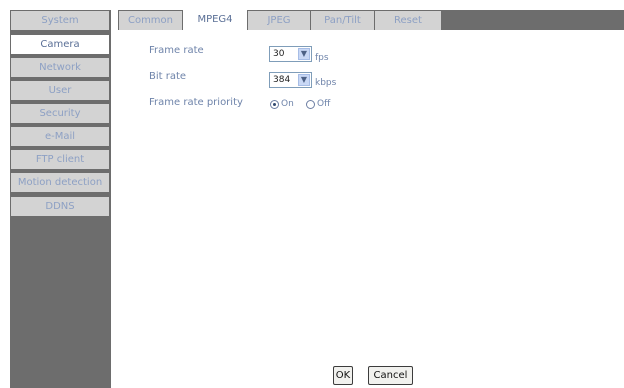 The height and width of the screenshot is (388, 624). Describe the element at coordinates (310, 104) in the screenshot. I see `priority-off-radio` at that location.